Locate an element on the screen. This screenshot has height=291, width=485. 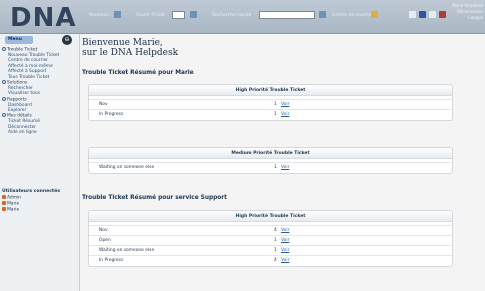
connected-users-title: Utilisateurs connectés is located at coordinates (31, 191).